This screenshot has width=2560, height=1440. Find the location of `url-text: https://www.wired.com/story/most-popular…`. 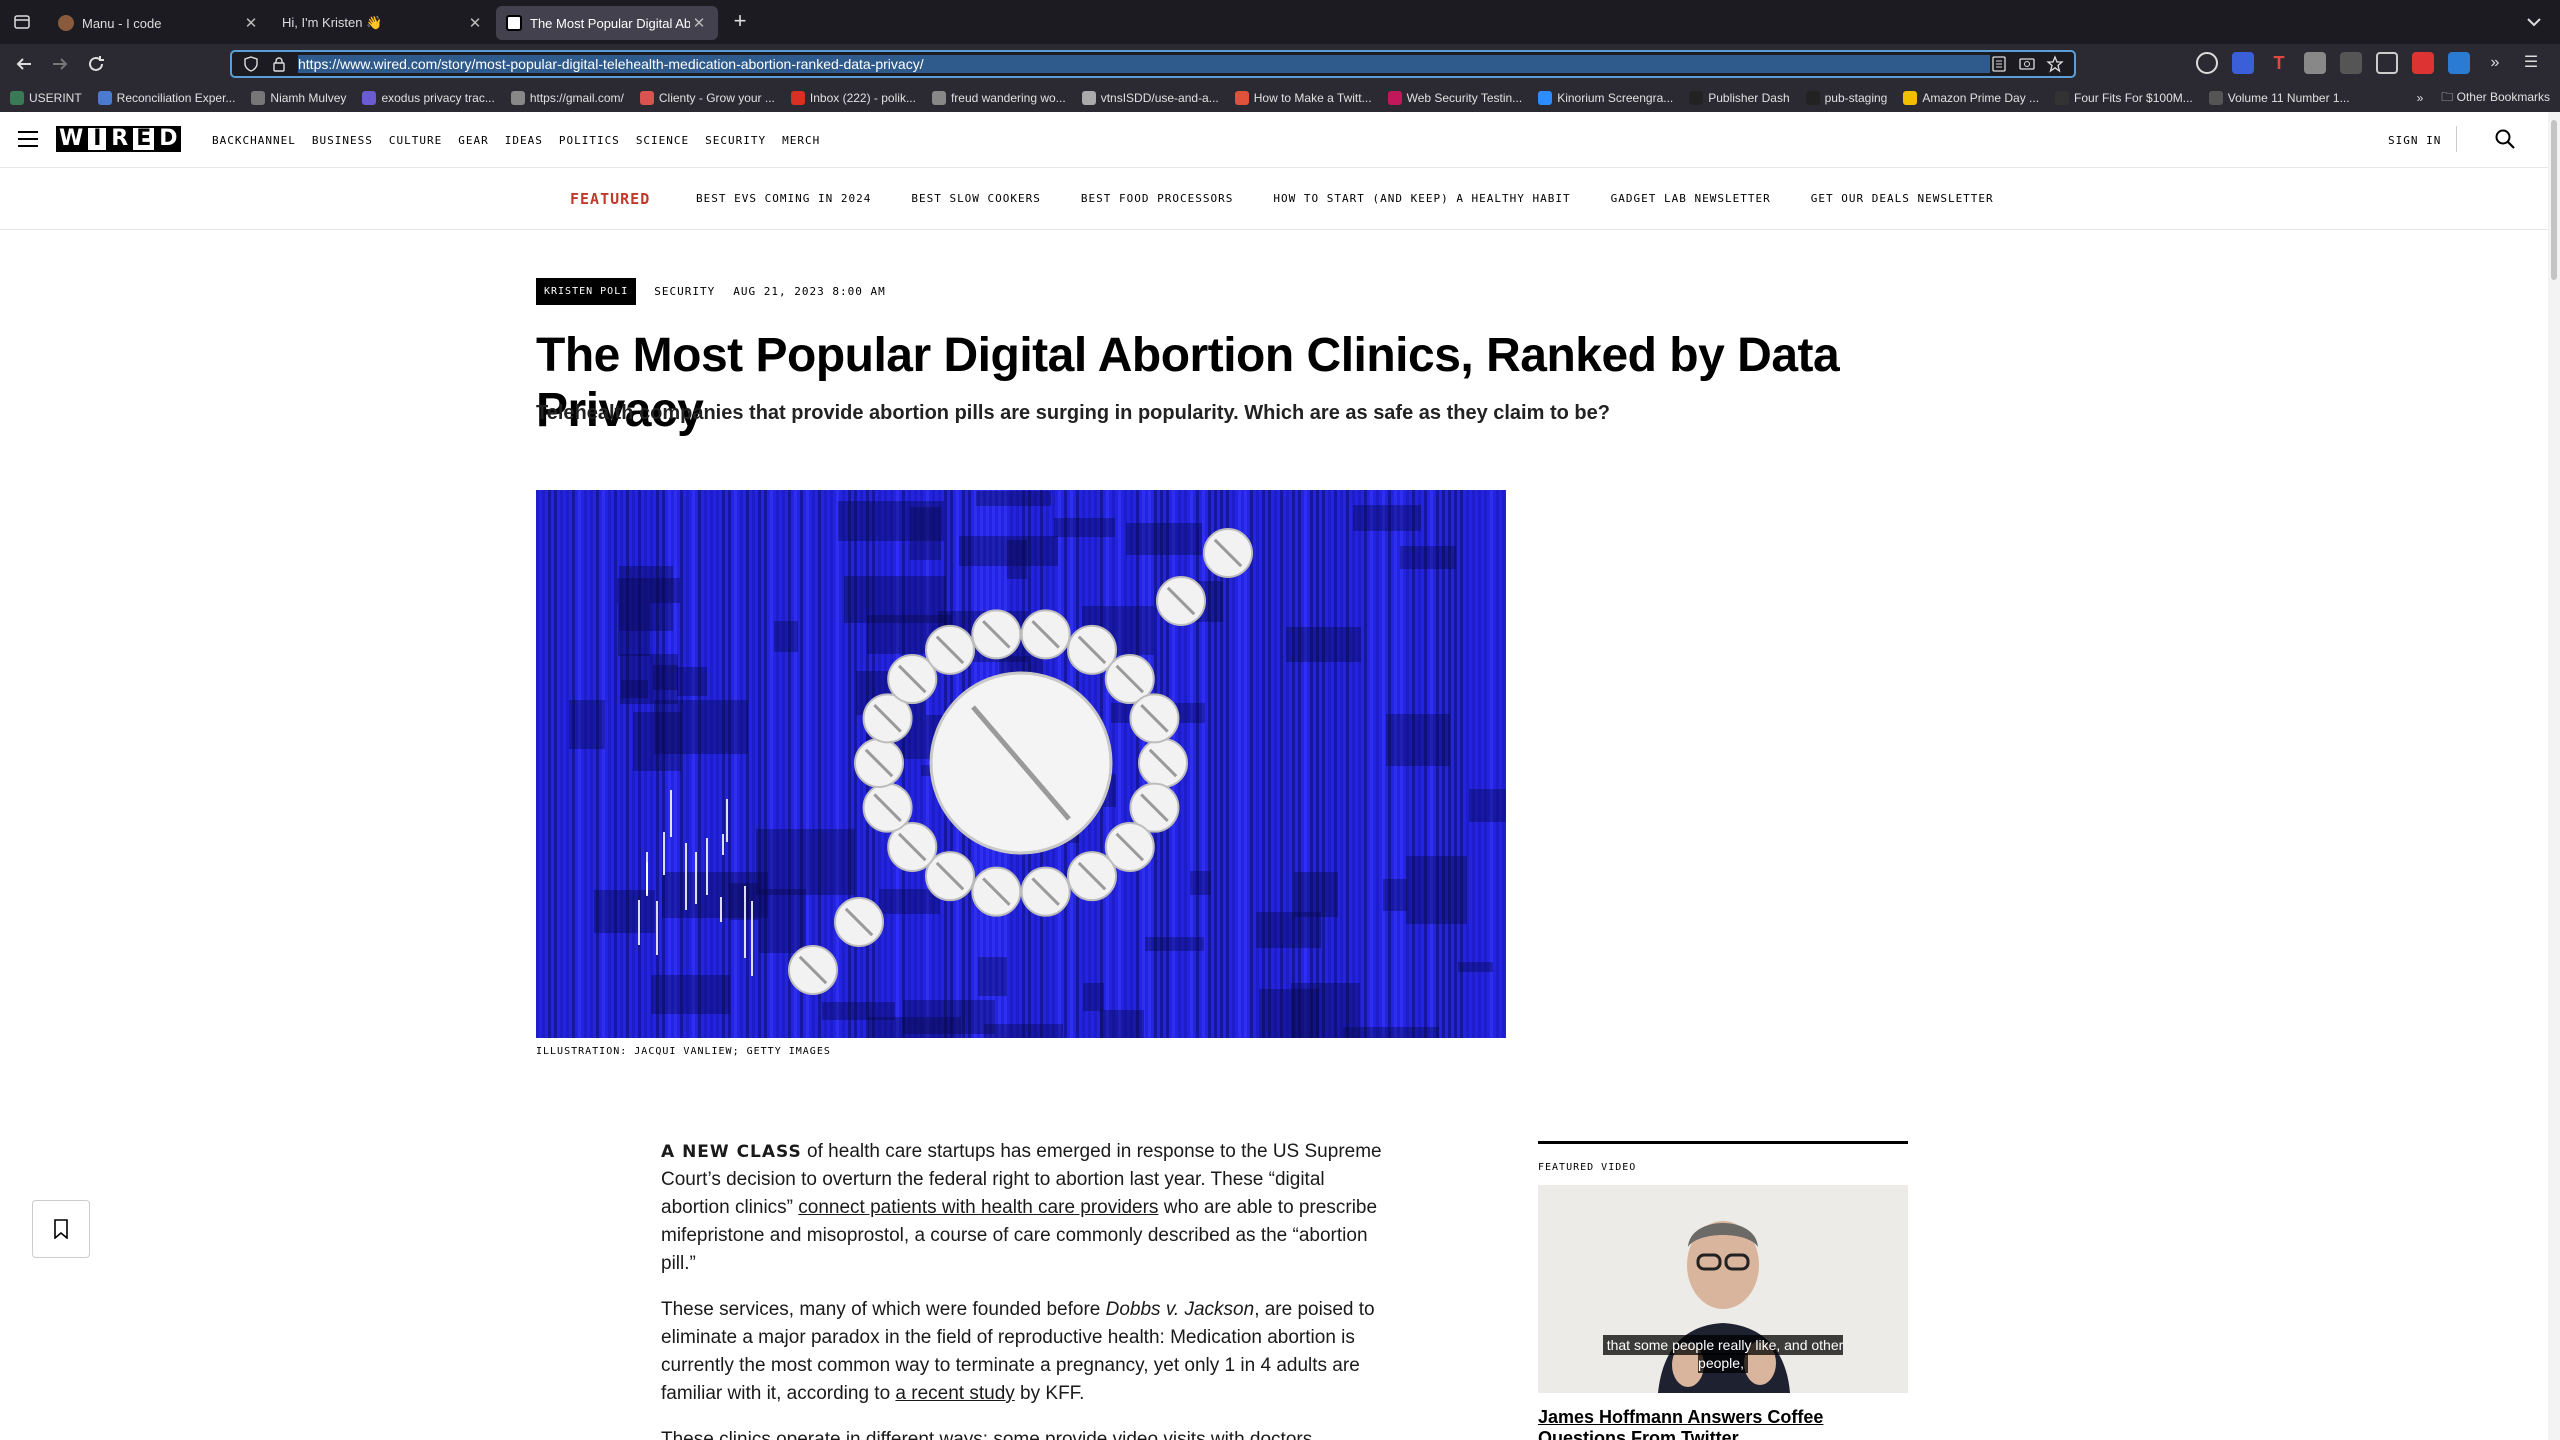

url-text: https://www.wired.com/story/most-popular… is located at coordinates (1144, 64).